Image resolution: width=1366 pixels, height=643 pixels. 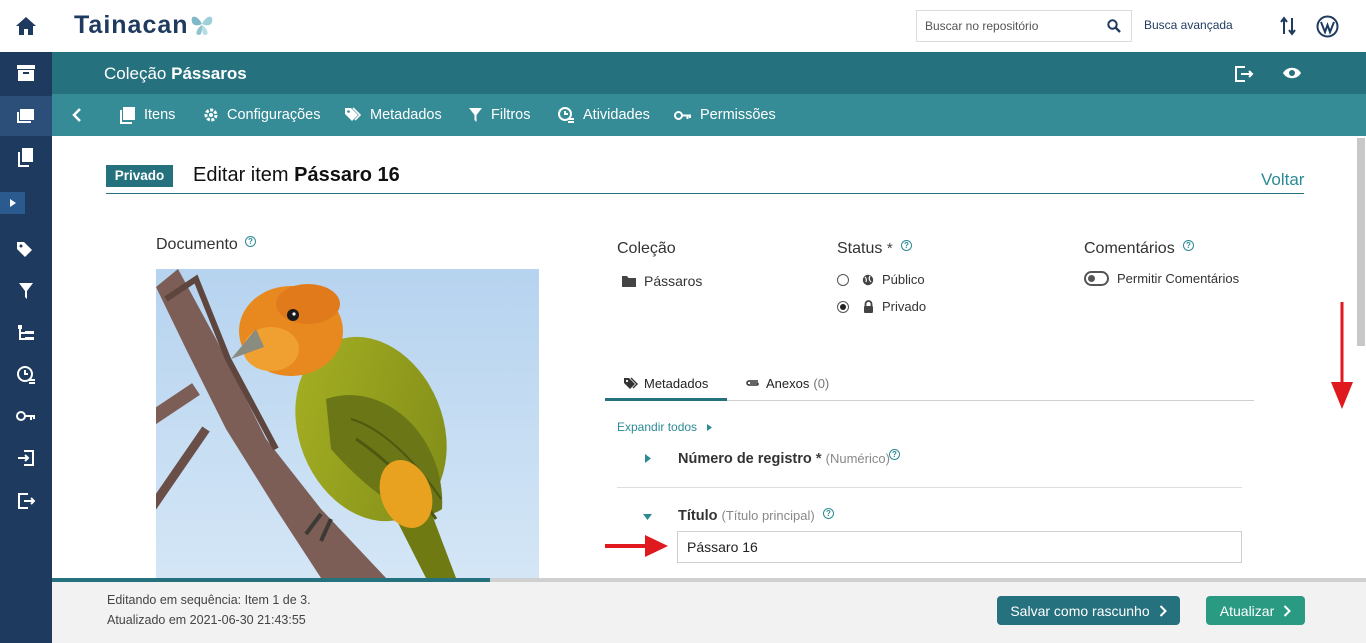 What do you see at coordinates (147, 115) in the screenshot?
I see `tab-items: Itens` at bounding box center [147, 115].